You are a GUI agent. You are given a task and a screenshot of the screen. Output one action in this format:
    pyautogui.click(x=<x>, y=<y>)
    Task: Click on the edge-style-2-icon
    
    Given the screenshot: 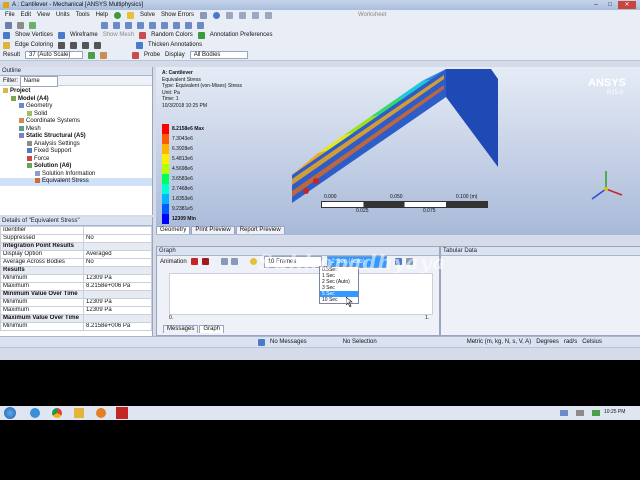 What is the action you would take?
    pyautogui.click(x=74, y=45)
    